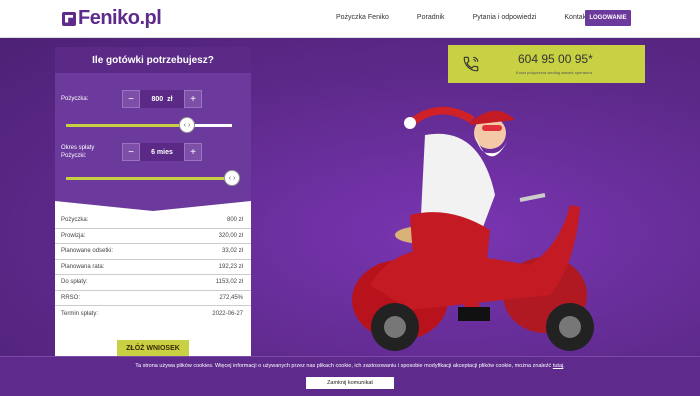 Image resolution: width=700 pixels, height=396 pixels. I want to click on loan-amount-value: 800 zł, so click(162, 99).